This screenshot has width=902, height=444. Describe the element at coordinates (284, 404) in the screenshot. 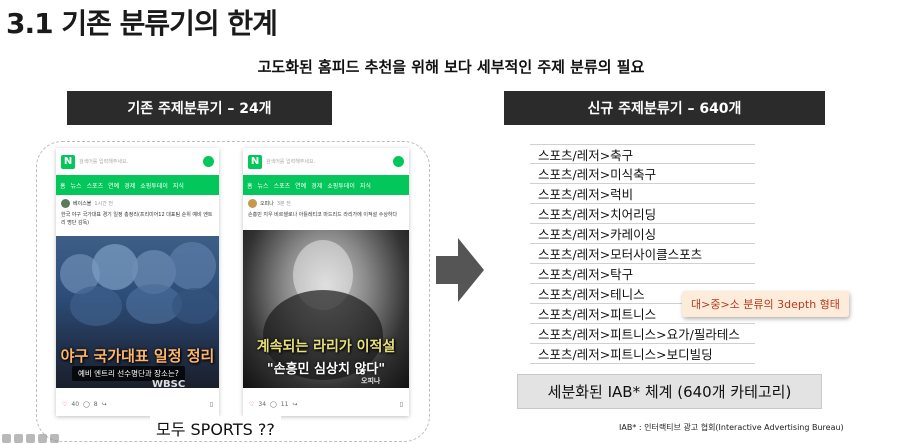

I see `comment-count: 11` at that location.